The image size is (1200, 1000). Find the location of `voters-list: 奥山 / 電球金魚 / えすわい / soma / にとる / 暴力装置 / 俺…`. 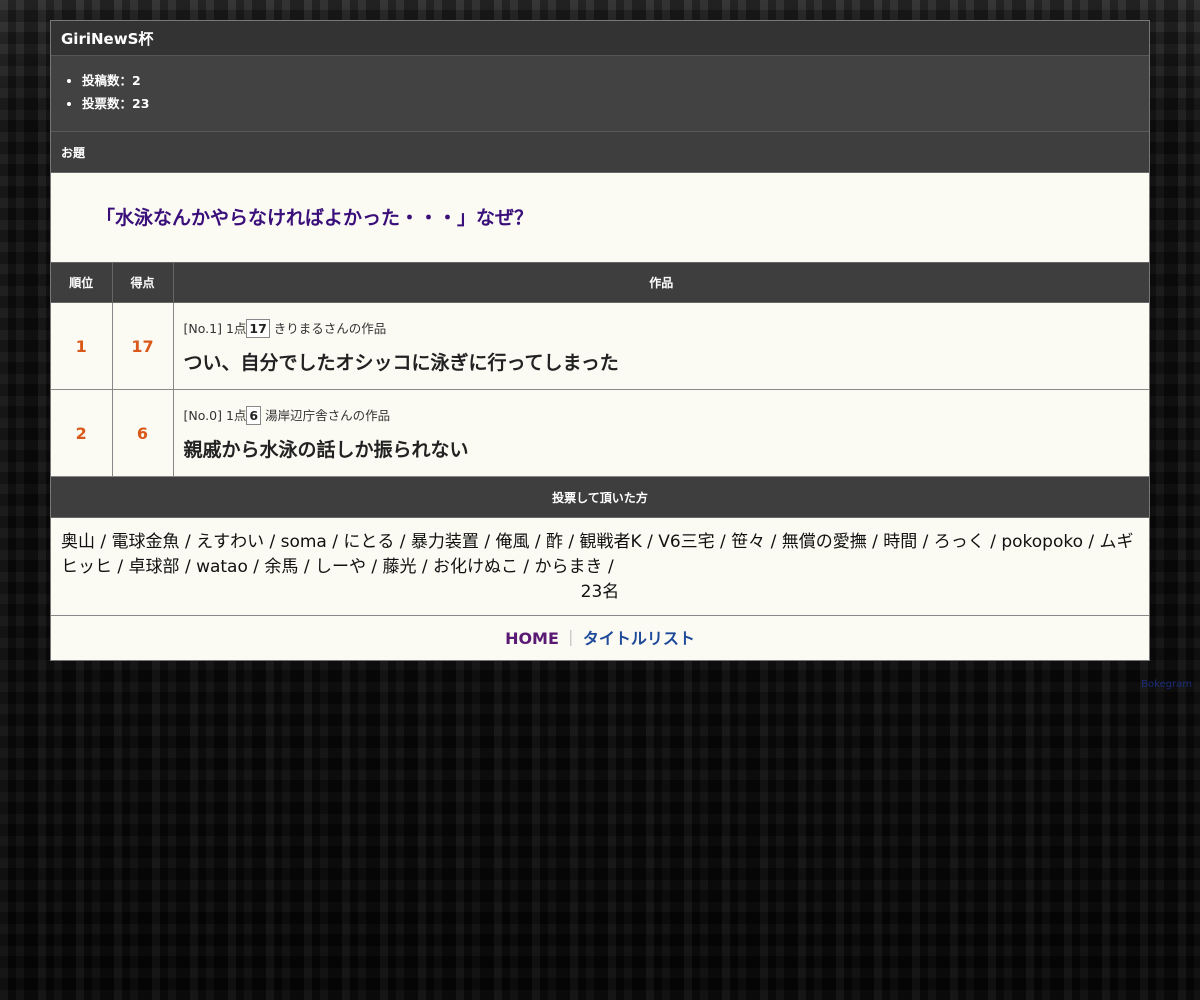

voters-list: 奥山 / 電球金魚 / えすわい / soma / にとる / 暴力装置 / 俺… is located at coordinates (600, 567).